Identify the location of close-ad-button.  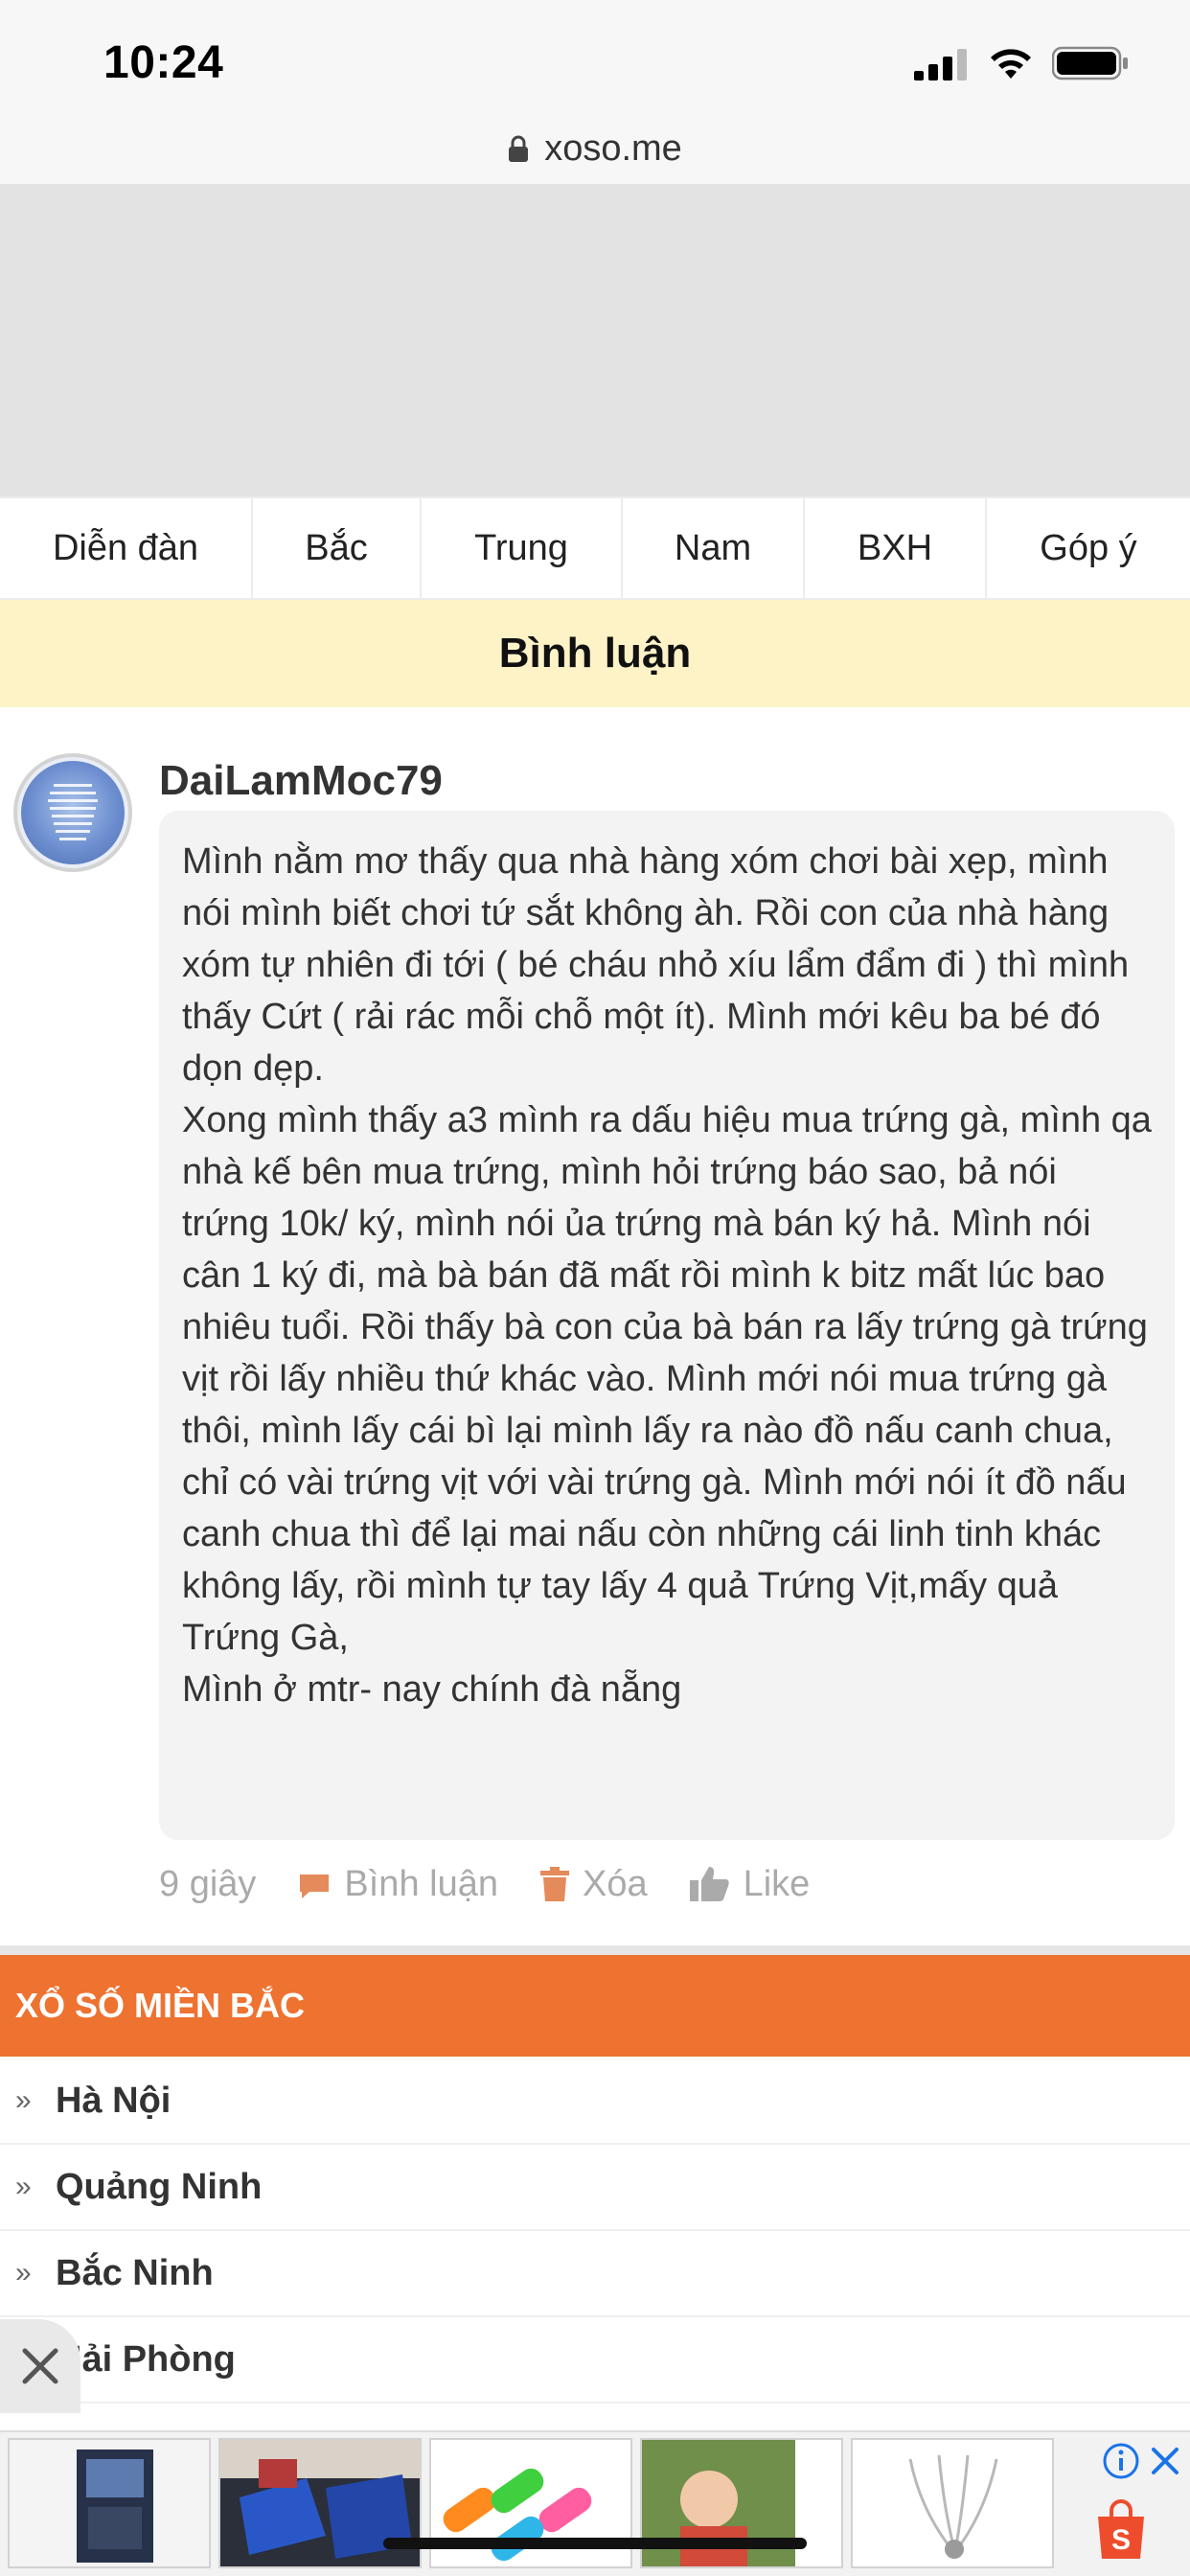
(40, 2366).